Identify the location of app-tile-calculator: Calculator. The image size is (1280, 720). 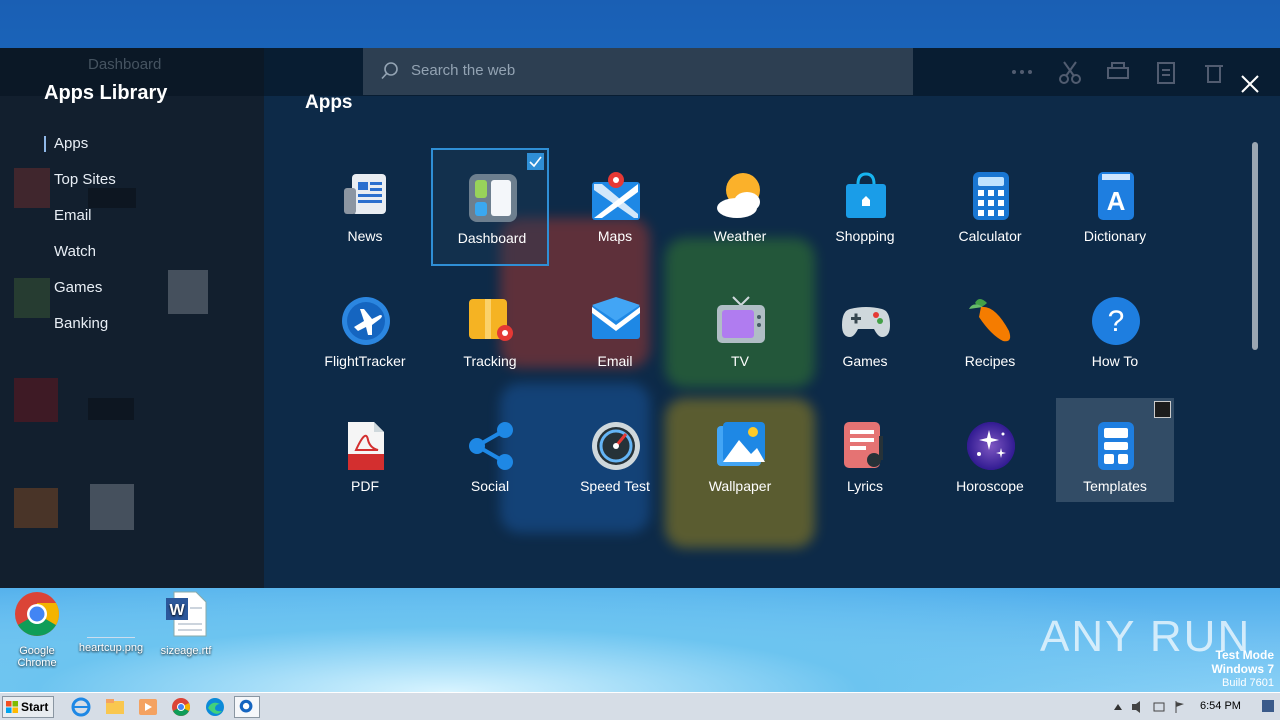
(990, 207).